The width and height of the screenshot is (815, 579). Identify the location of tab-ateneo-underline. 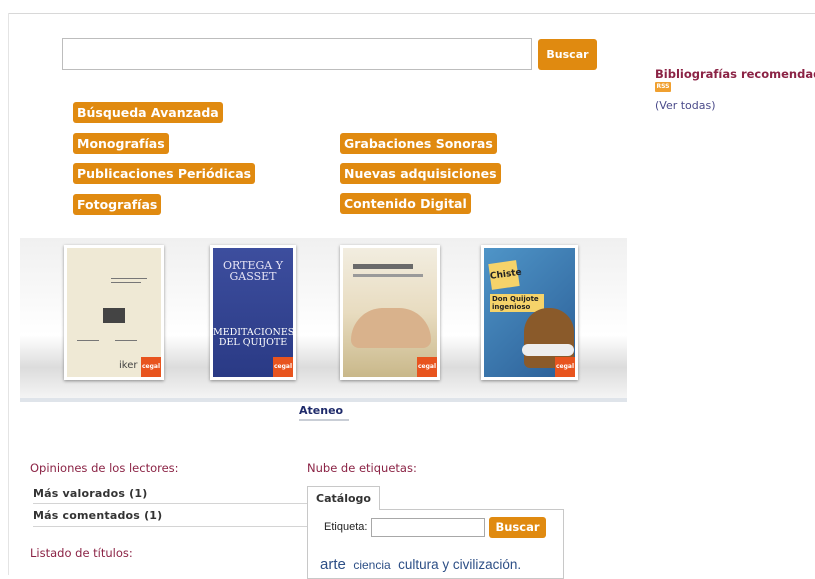
(324, 420).